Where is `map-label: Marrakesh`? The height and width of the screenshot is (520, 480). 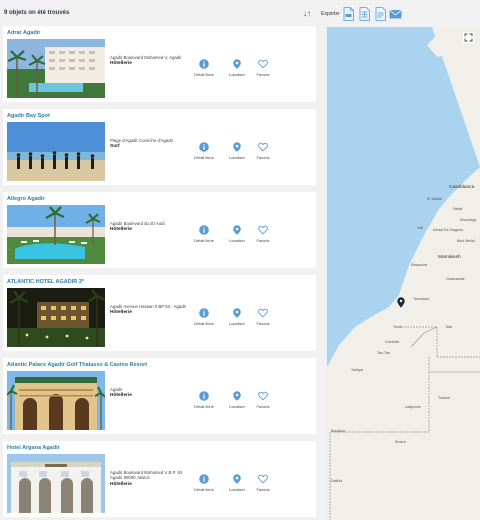
map-label: Marrakesh is located at coordinates (449, 257).